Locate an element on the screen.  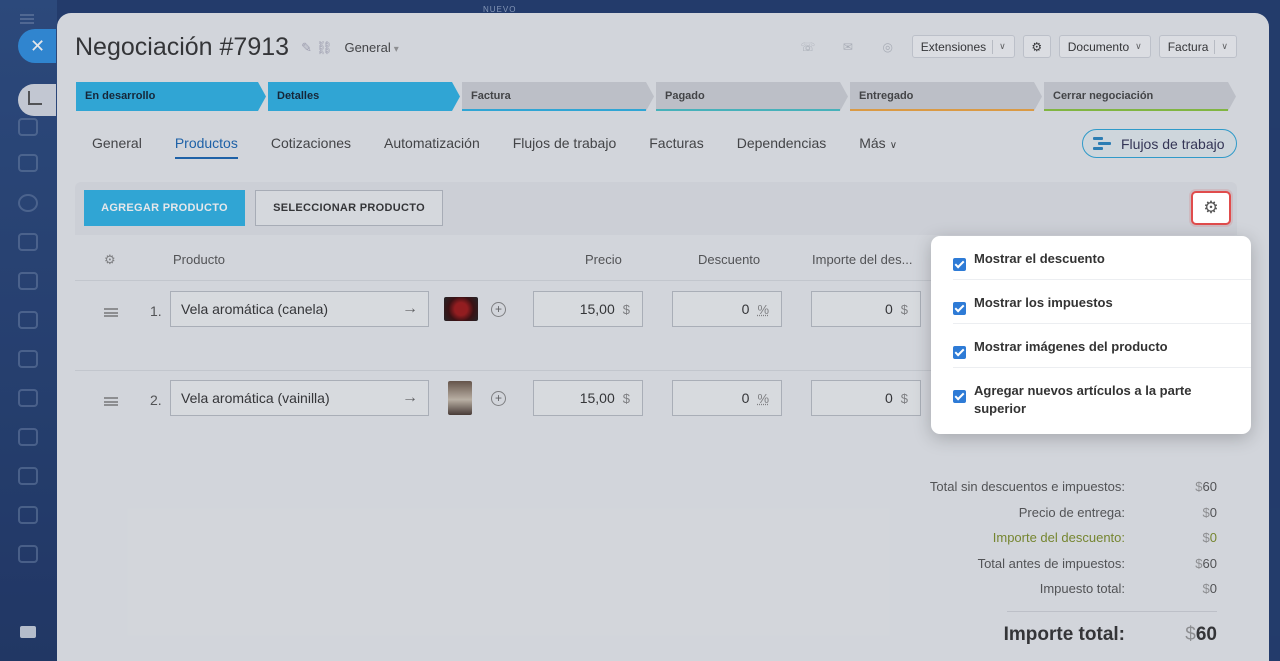
filter-icon is located at coordinates (28, 515).